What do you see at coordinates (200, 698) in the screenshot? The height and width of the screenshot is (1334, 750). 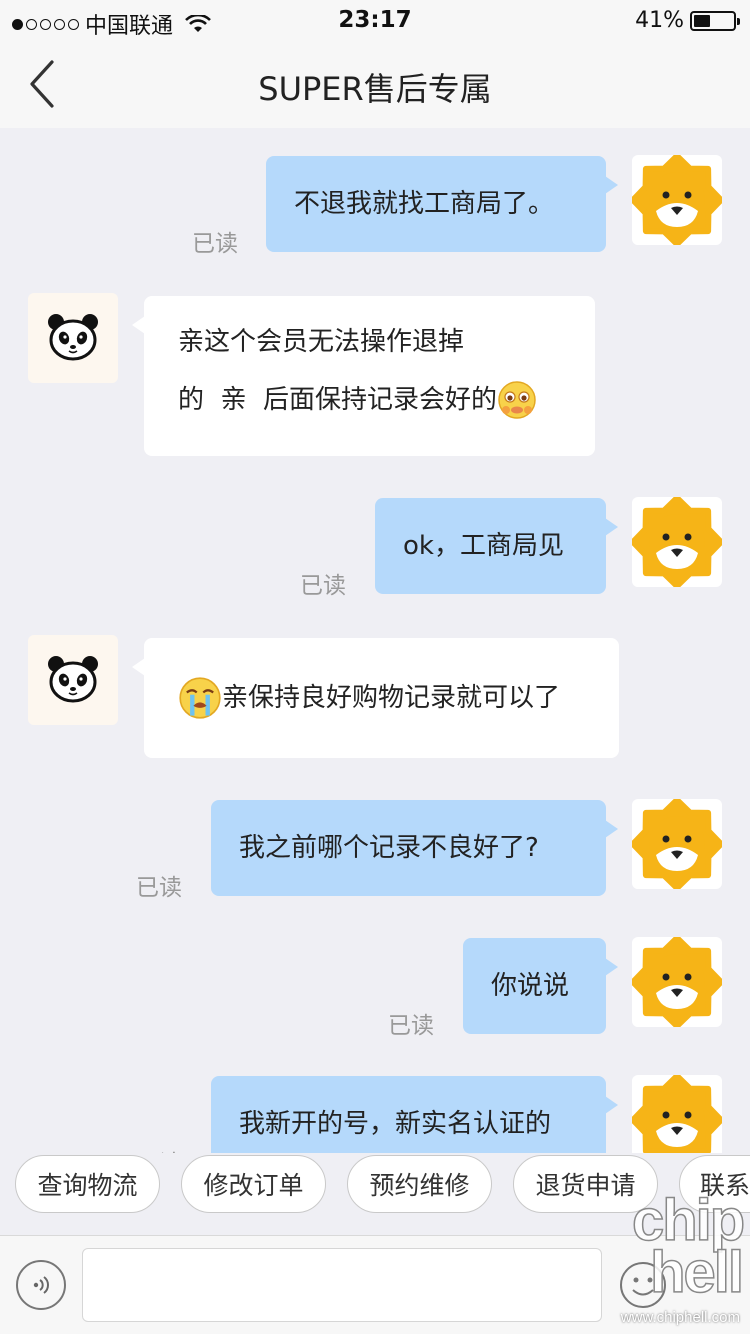 I see `crying-face-emoji-icon` at bounding box center [200, 698].